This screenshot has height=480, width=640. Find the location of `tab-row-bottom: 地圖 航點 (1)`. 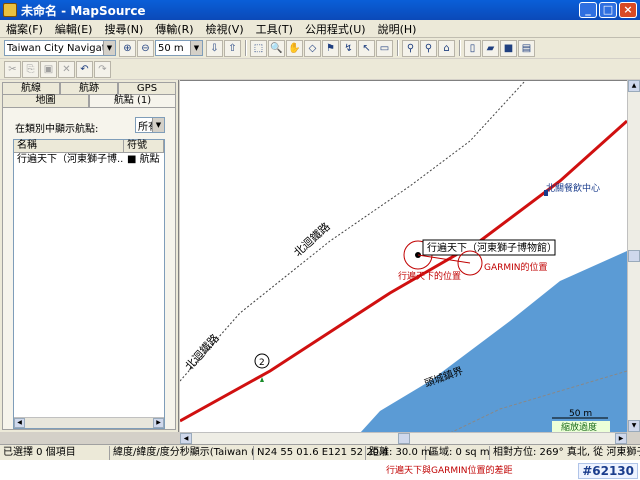

tab-row-bottom: 地圖 航點 (1) is located at coordinates (89, 100).